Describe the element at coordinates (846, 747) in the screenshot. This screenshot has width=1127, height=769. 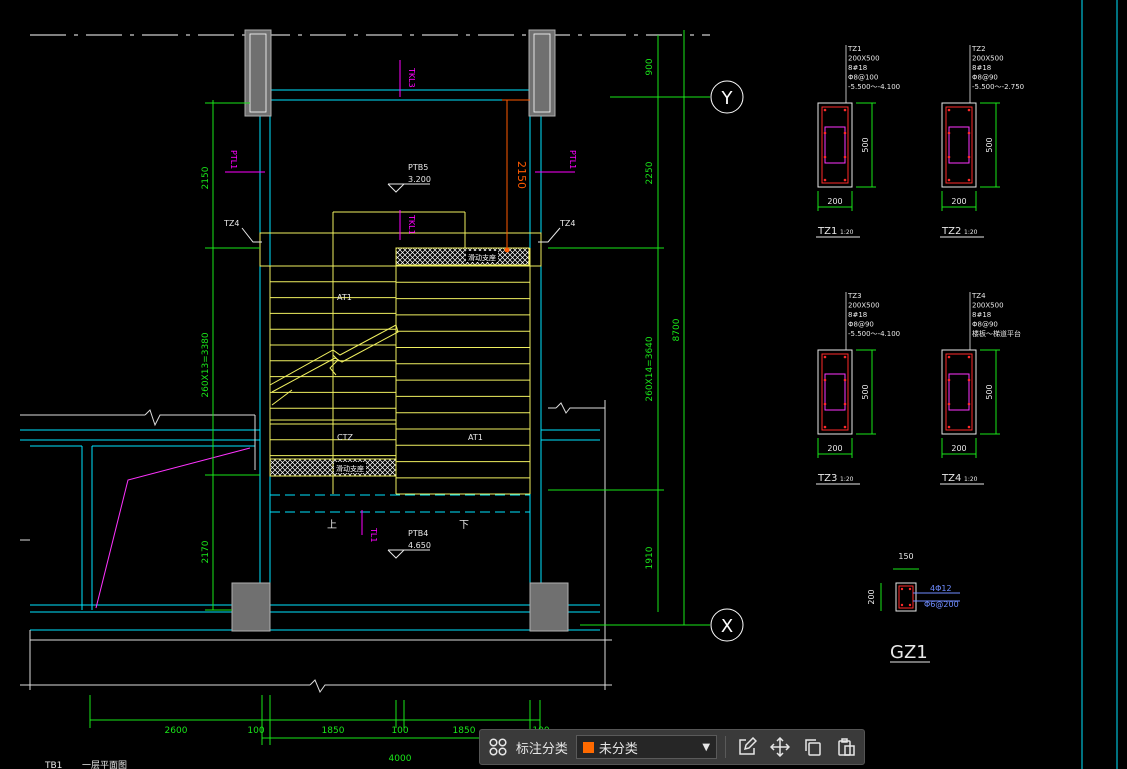
I see `paste-icon` at that location.